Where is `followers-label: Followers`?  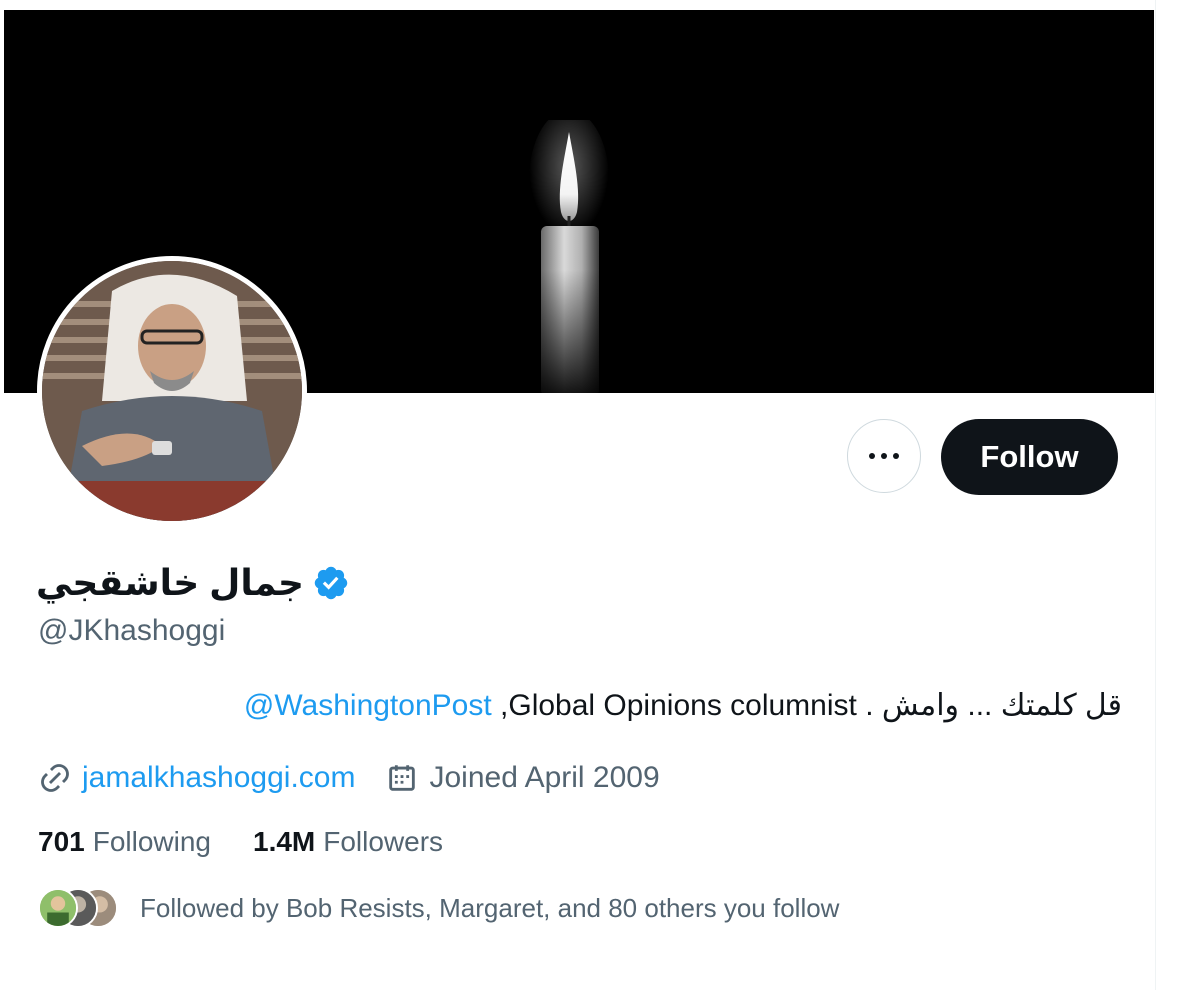 followers-label: Followers is located at coordinates (383, 841).